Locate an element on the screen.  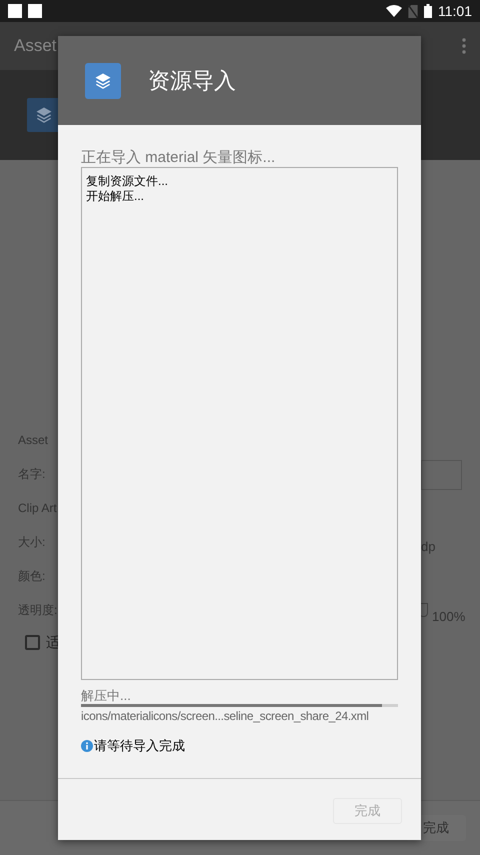
wifi-icon is located at coordinates (394, 11).